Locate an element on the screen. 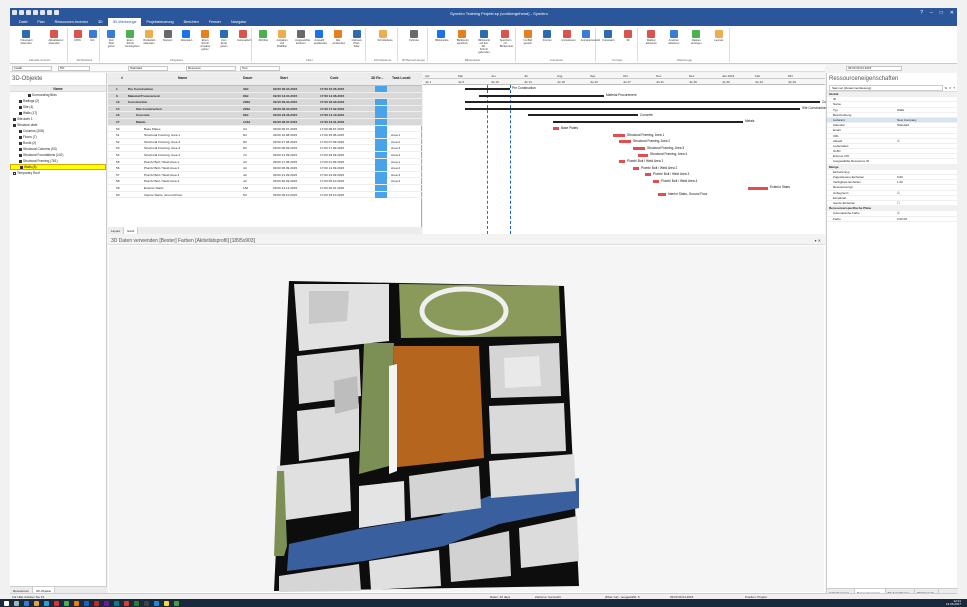  view-window-controls: ▾ ✕ is located at coordinates (818, 240).